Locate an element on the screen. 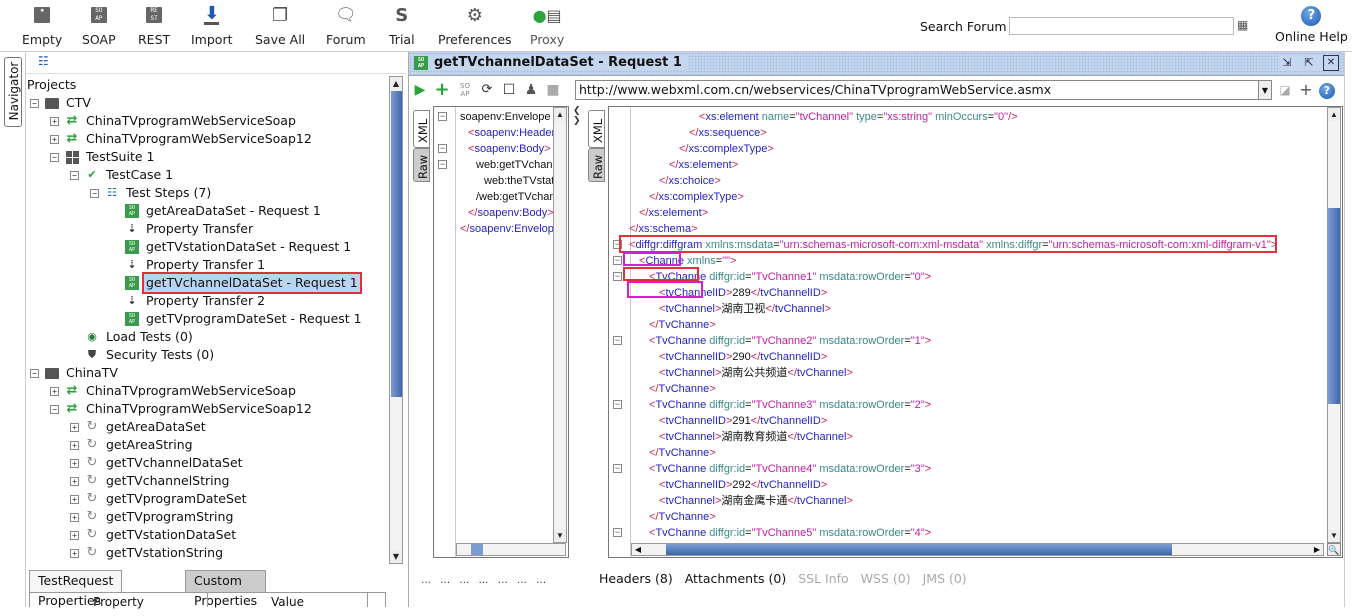 The width and height of the screenshot is (1352, 616). tree-item: SO AP getTVstationDataSet - Request 1 is located at coordinates (231, 247).